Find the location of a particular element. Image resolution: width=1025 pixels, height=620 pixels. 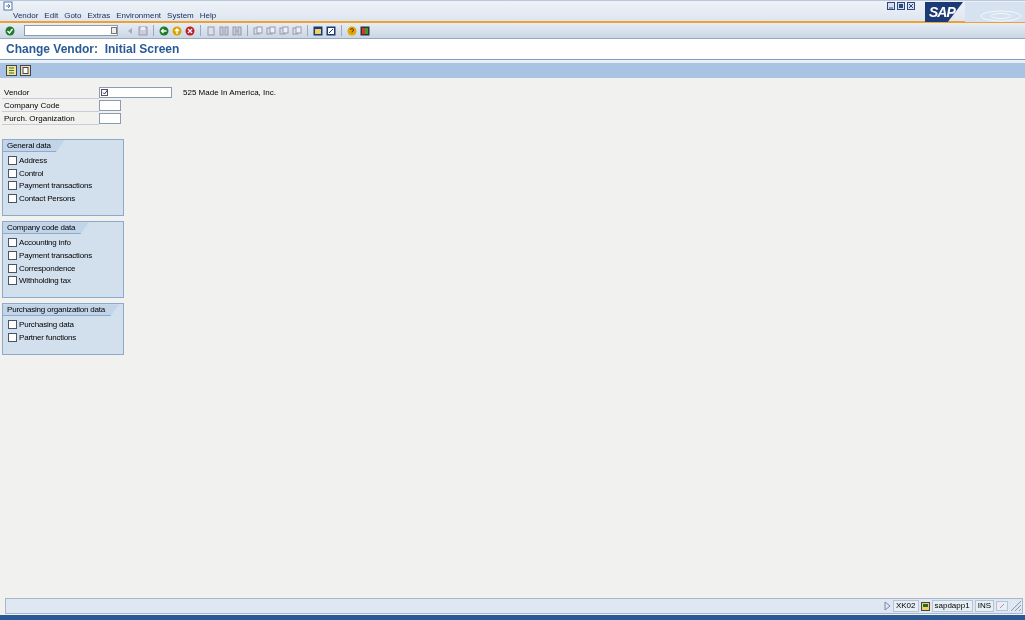

menu-item: Goto is located at coordinates (73, 16).